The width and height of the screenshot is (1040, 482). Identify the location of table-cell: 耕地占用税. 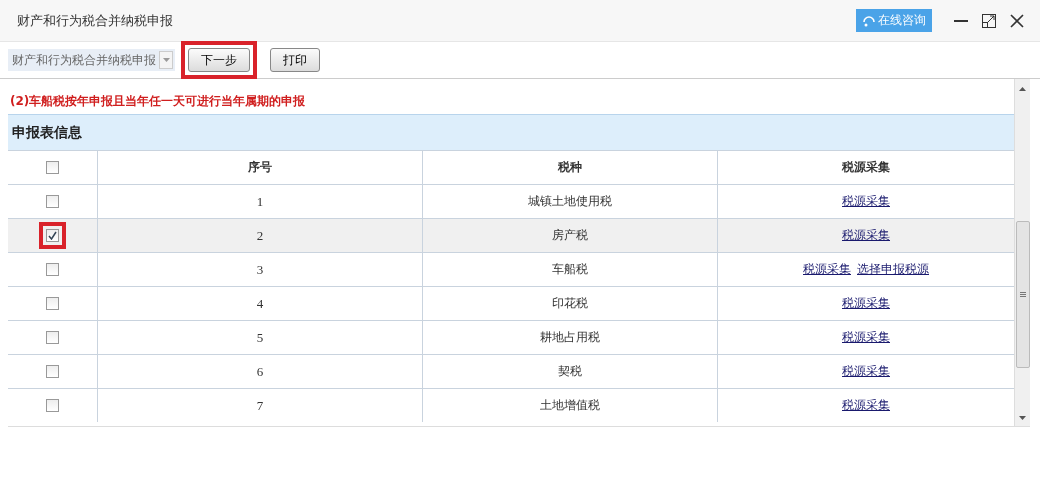
(570, 337).